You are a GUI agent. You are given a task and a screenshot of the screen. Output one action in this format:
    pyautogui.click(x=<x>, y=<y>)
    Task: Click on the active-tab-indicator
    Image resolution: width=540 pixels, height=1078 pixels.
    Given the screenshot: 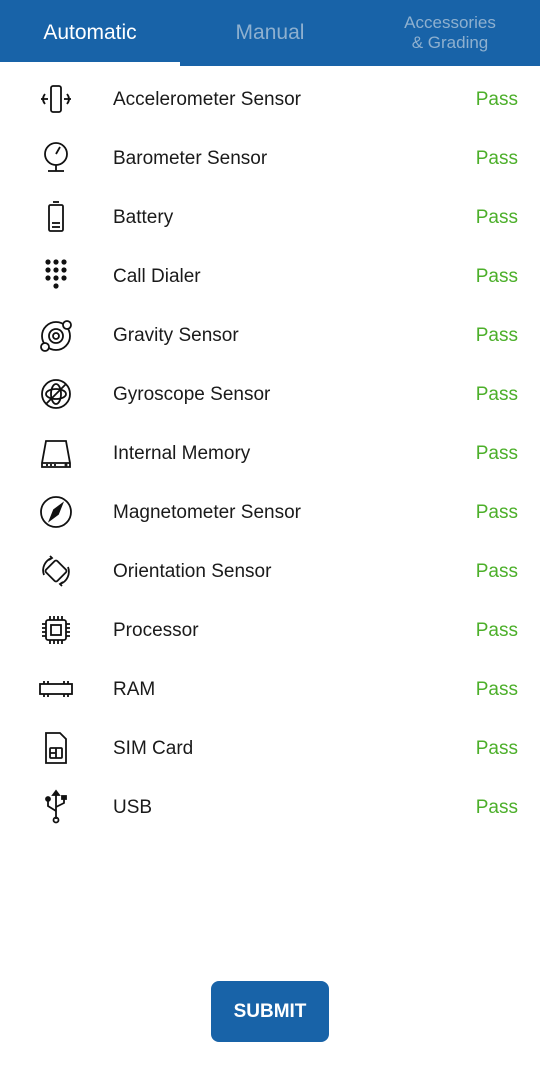 What is the action you would take?
    pyautogui.click(x=90, y=64)
    